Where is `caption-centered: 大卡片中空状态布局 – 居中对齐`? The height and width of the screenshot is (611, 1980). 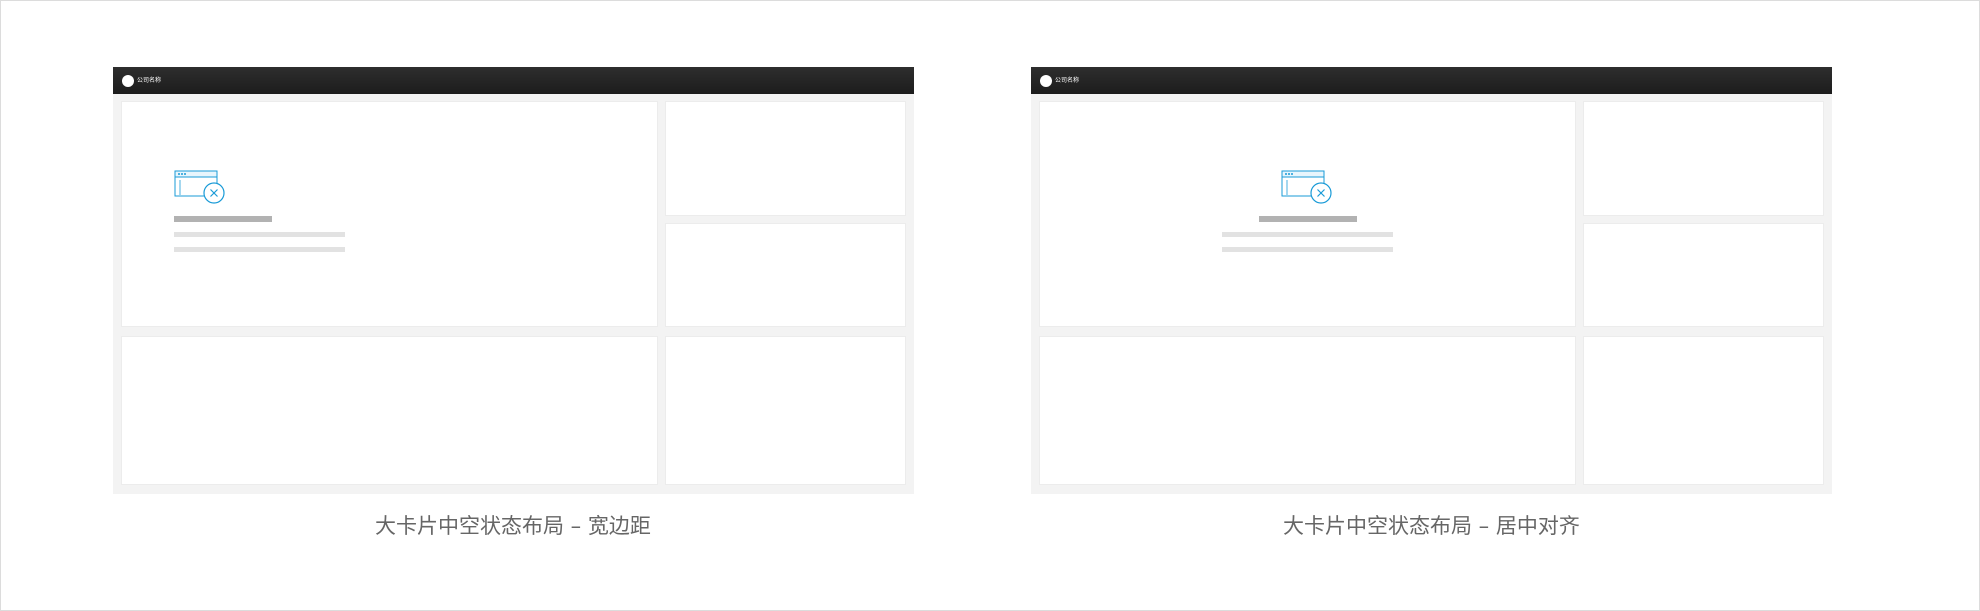 caption-centered: 大卡片中空状态布局 – 居中对齐 is located at coordinates (1431, 526).